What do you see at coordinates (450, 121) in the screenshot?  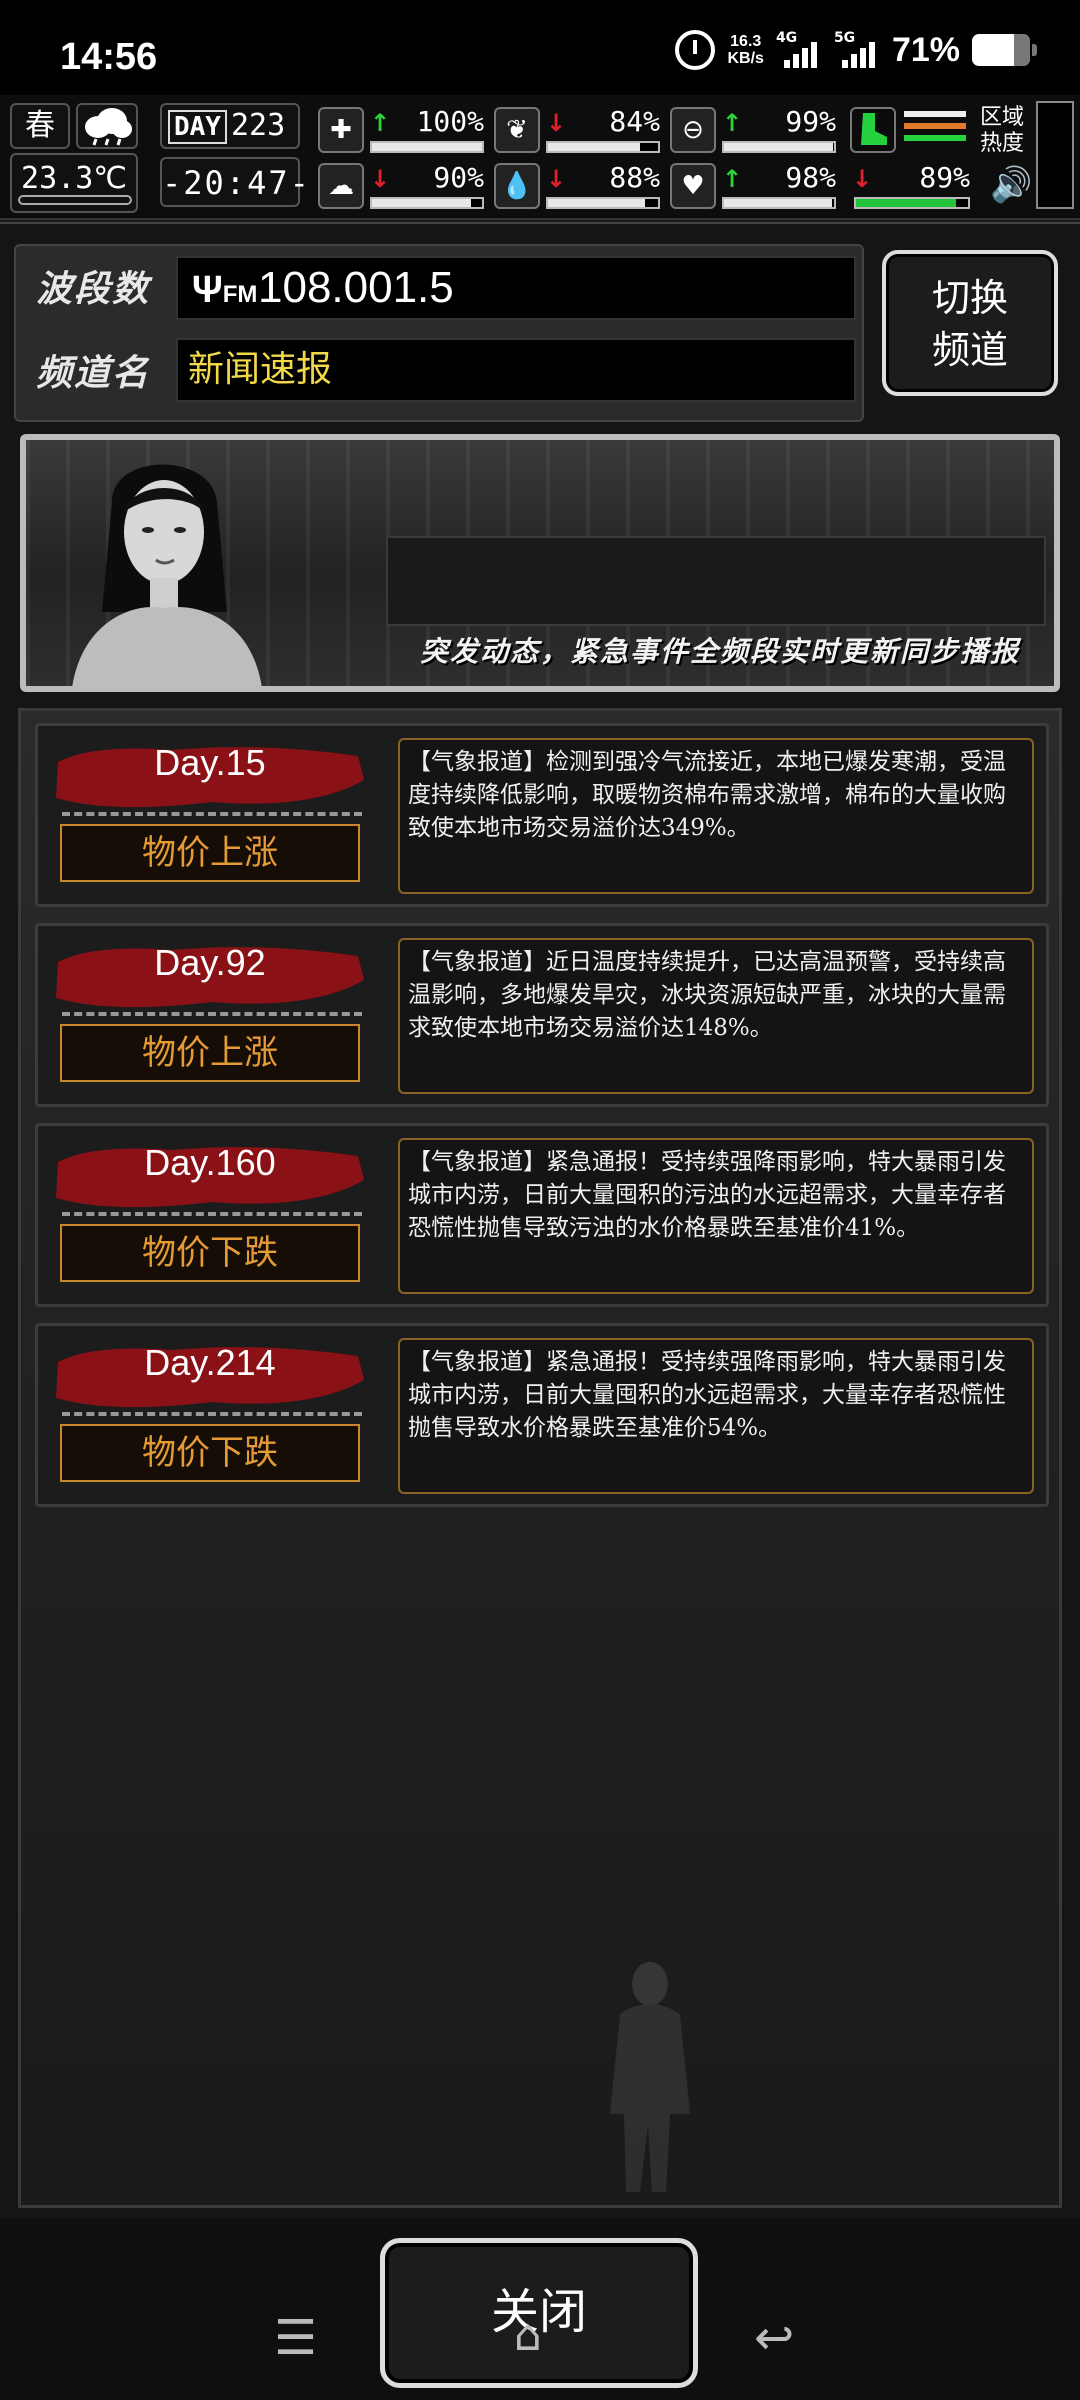 I see `stat-value: 100%` at bounding box center [450, 121].